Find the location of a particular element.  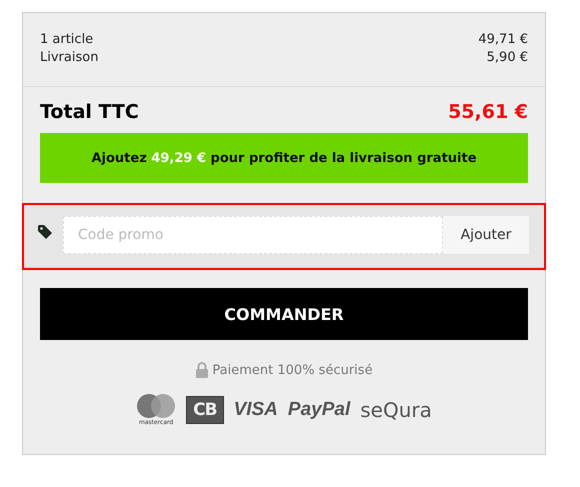

summary-value: 5,90 € is located at coordinates (507, 57).